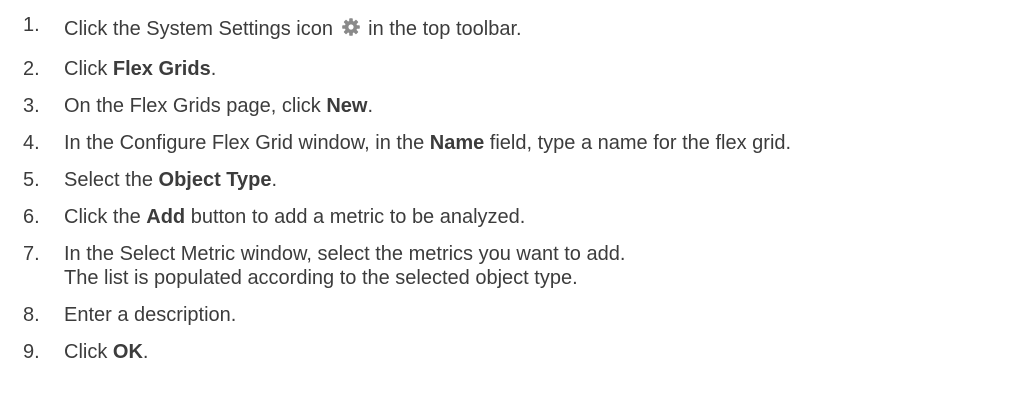 This screenshot has width=1034, height=393. I want to click on step-number: 9., so click(31, 352).